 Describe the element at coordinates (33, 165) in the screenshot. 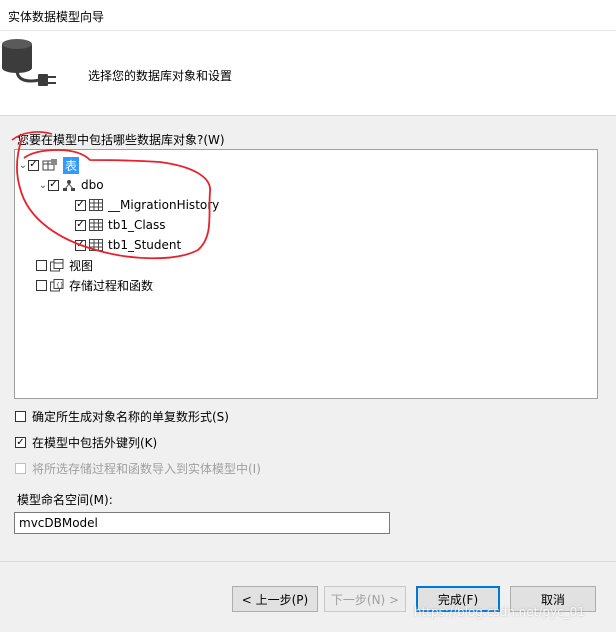

I see `tables-checkbox` at that location.